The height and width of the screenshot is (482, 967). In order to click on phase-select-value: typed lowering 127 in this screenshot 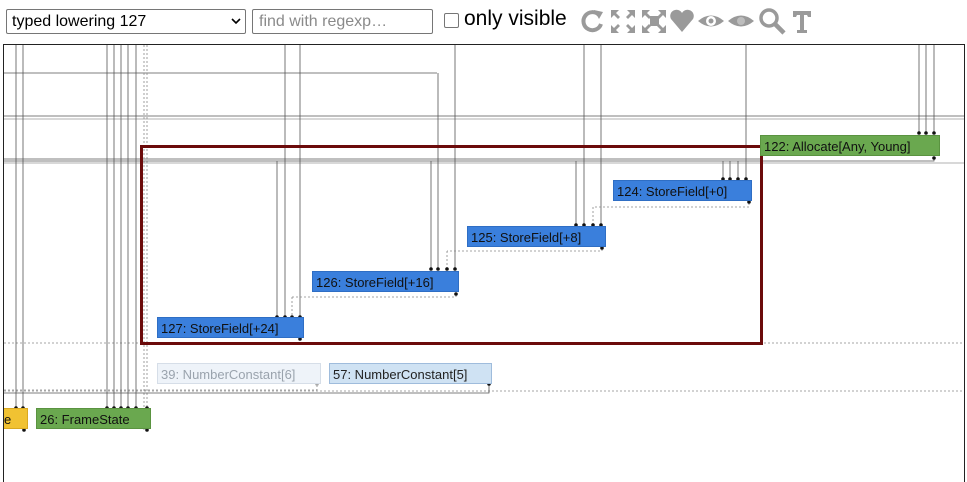, I will do `click(79, 21)`.